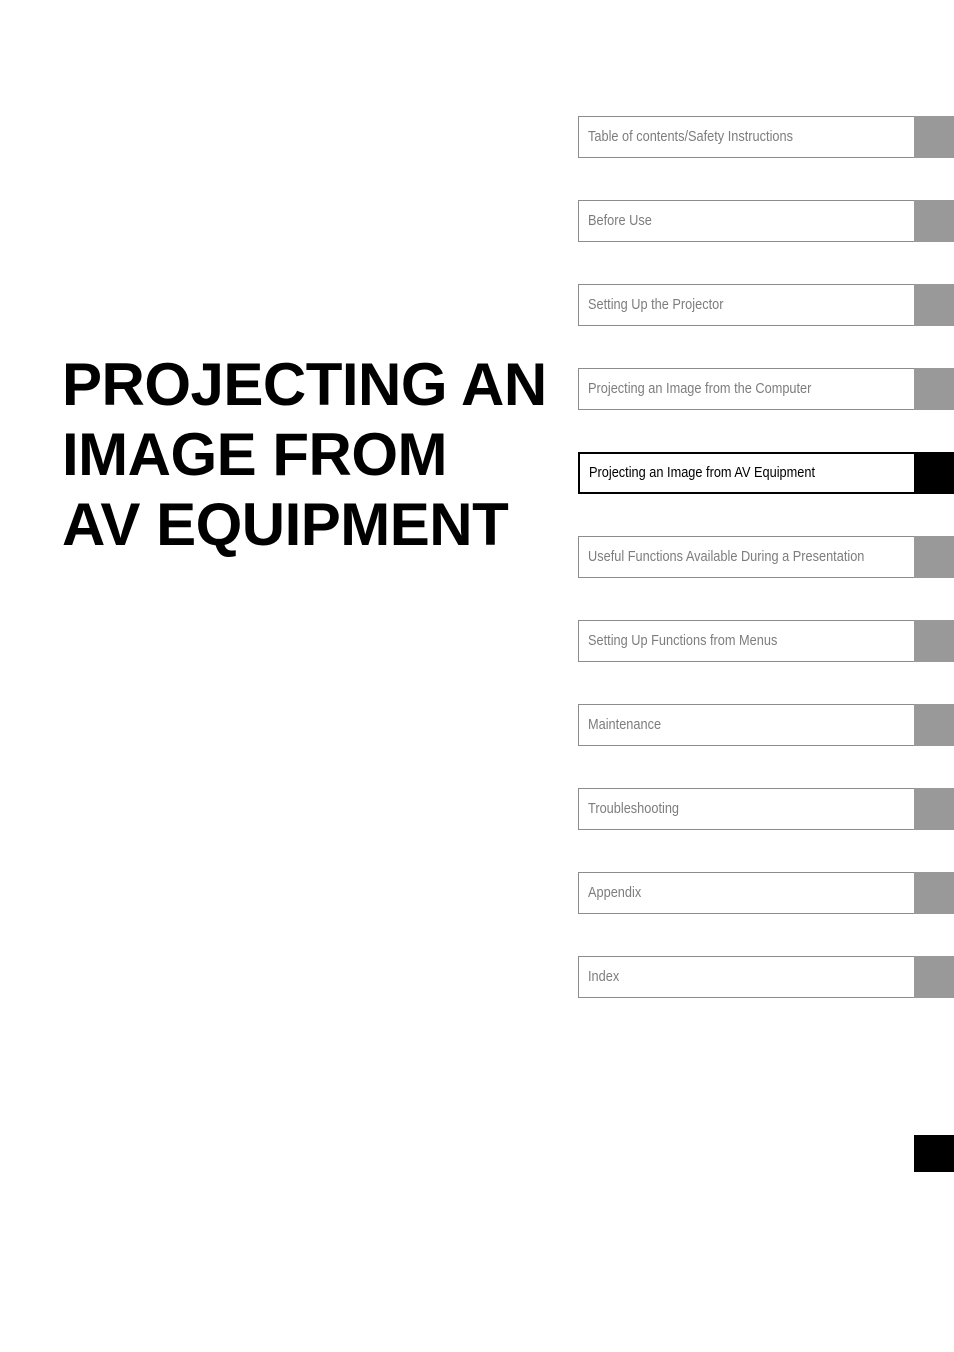 The width and height of the screenshot is (954, 1352). What do you see at coordinates (254, 454) in the screenshot?
I see `page-title-line-2: IMAGE FROM` at bounding box center [254, 454].